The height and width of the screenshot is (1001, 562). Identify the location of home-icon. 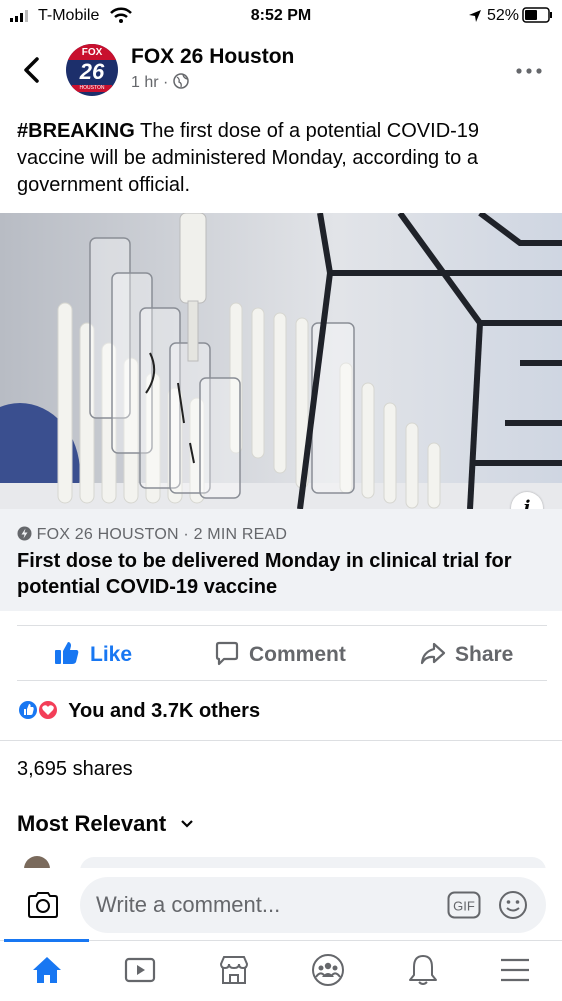
(47, 970).